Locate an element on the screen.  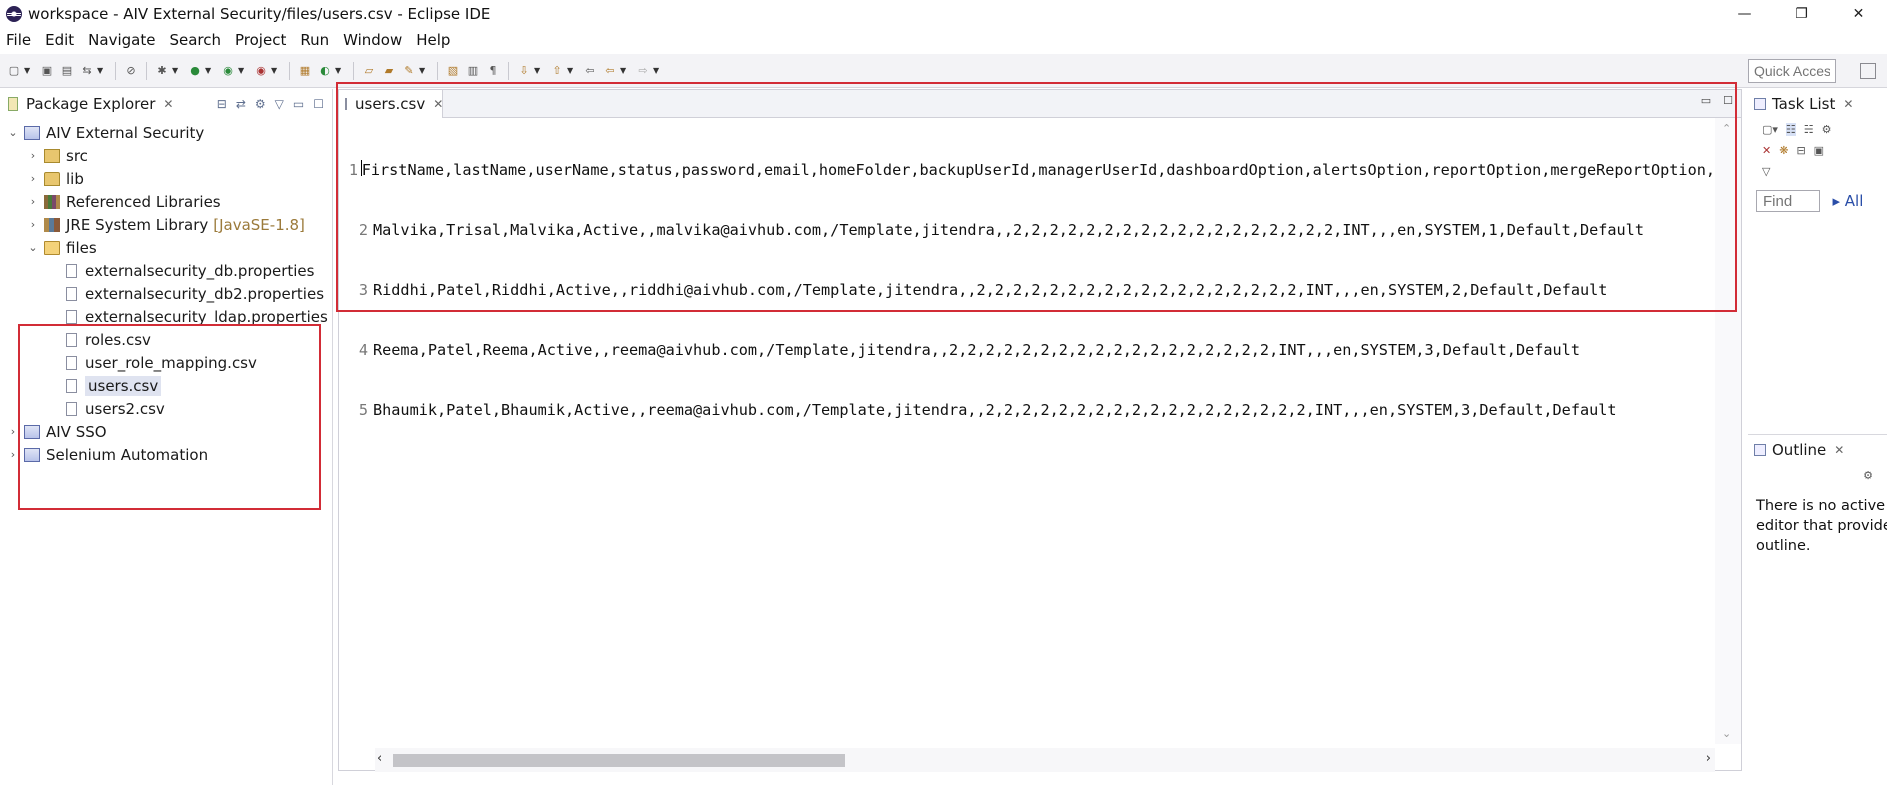
tree-lib: › lib is located at coordinates (166, 178).